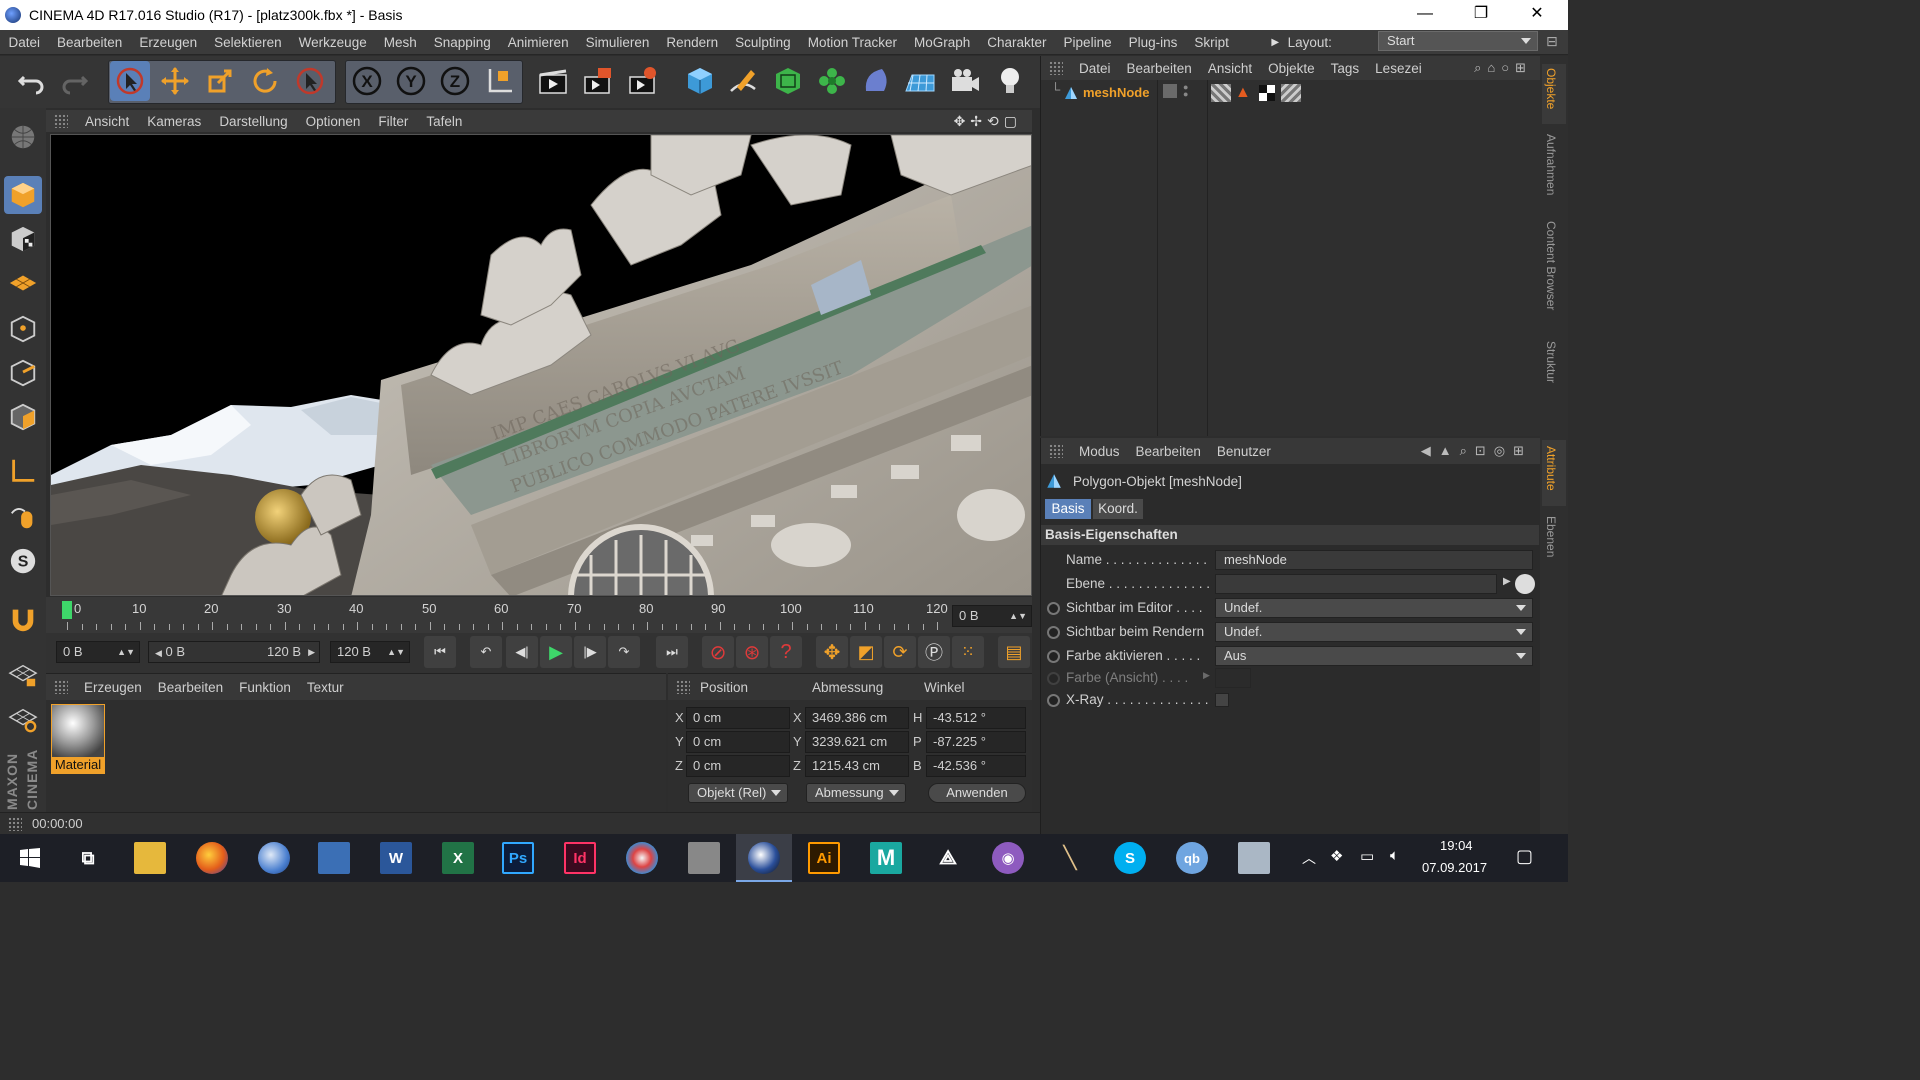  I want to click on vp-menu-ansicht: Ansicht, so click(107, 121).